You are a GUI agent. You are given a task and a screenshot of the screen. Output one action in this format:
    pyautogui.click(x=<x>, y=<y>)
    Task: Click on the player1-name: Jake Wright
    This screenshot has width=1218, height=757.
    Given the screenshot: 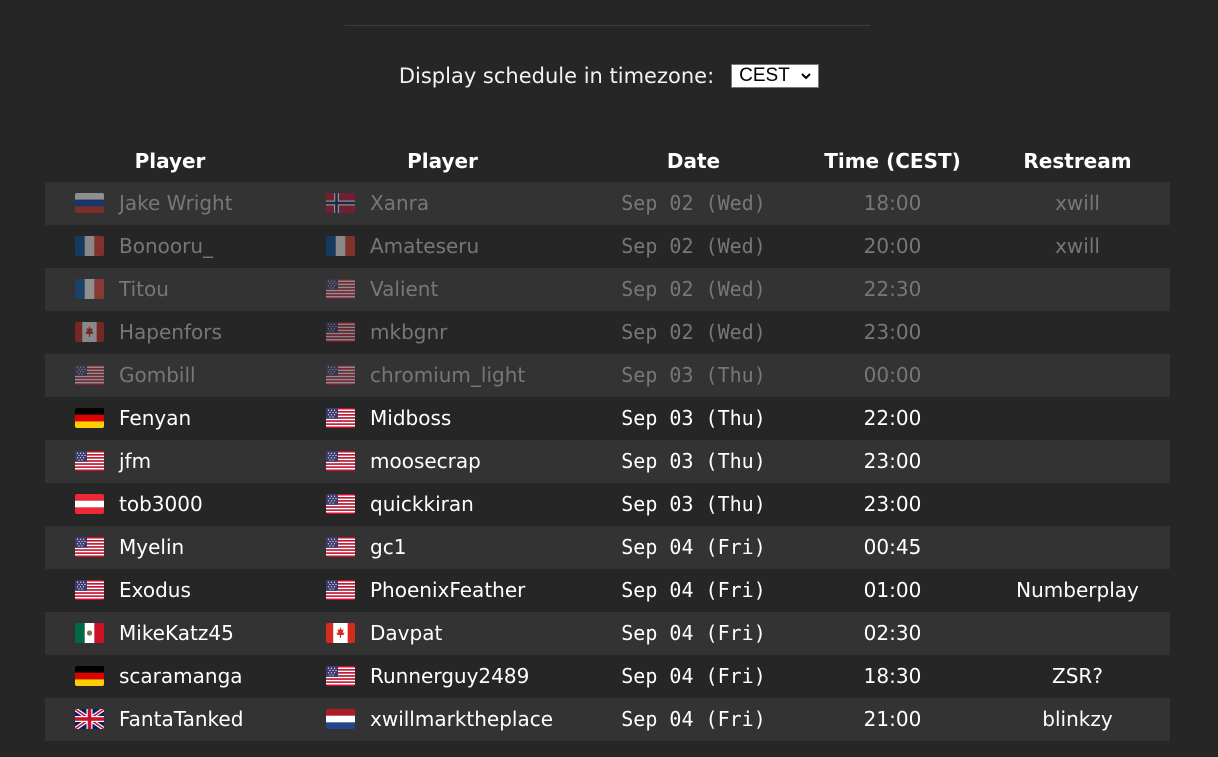 What is the action you would take?
    pyautogui.click(x=176, y=203)
    